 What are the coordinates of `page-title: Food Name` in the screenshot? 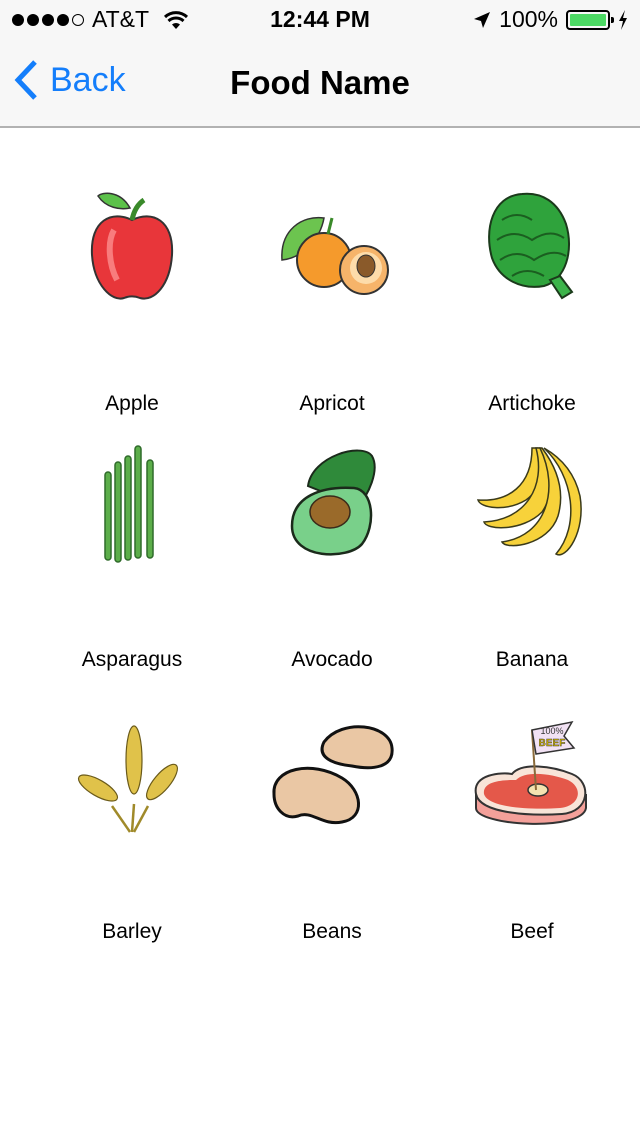 It's located at (320, 82).